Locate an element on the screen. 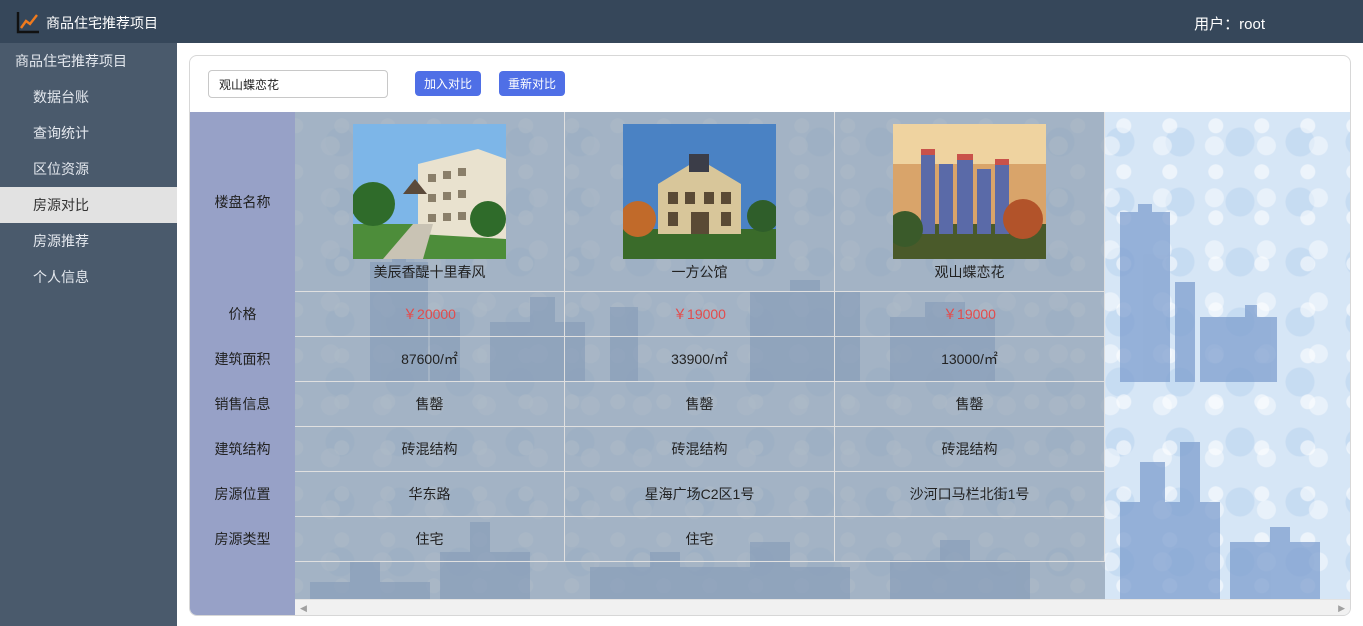 The width and height of the screenshot is (1363, 626). price-cell-1: ￥20000 is located at coordinates (430, 314).